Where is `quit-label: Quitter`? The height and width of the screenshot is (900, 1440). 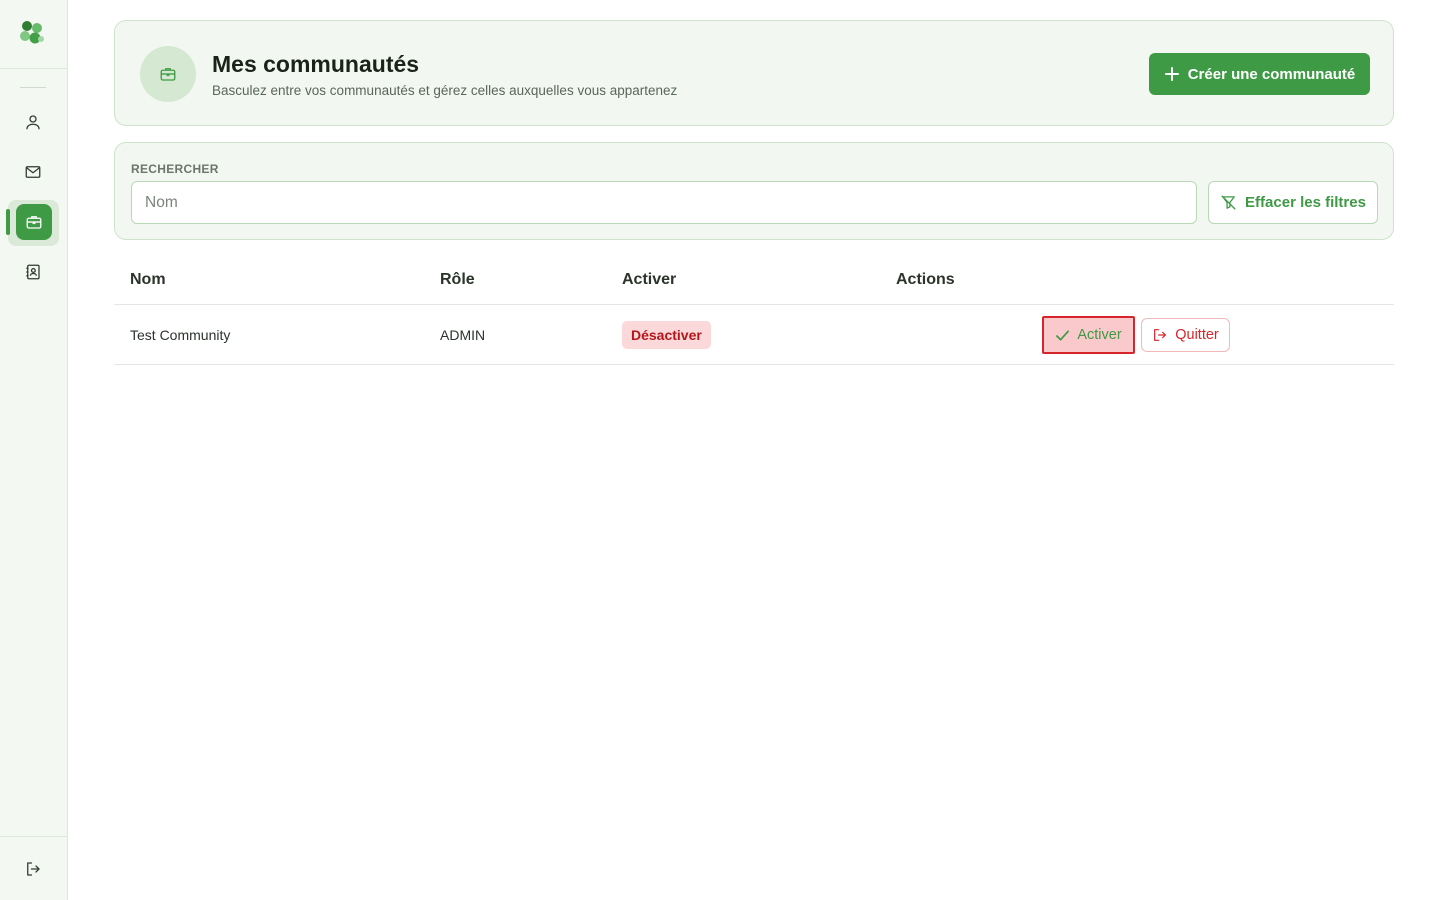
quit-label: Quitter is located at coordinates (1197, 335).